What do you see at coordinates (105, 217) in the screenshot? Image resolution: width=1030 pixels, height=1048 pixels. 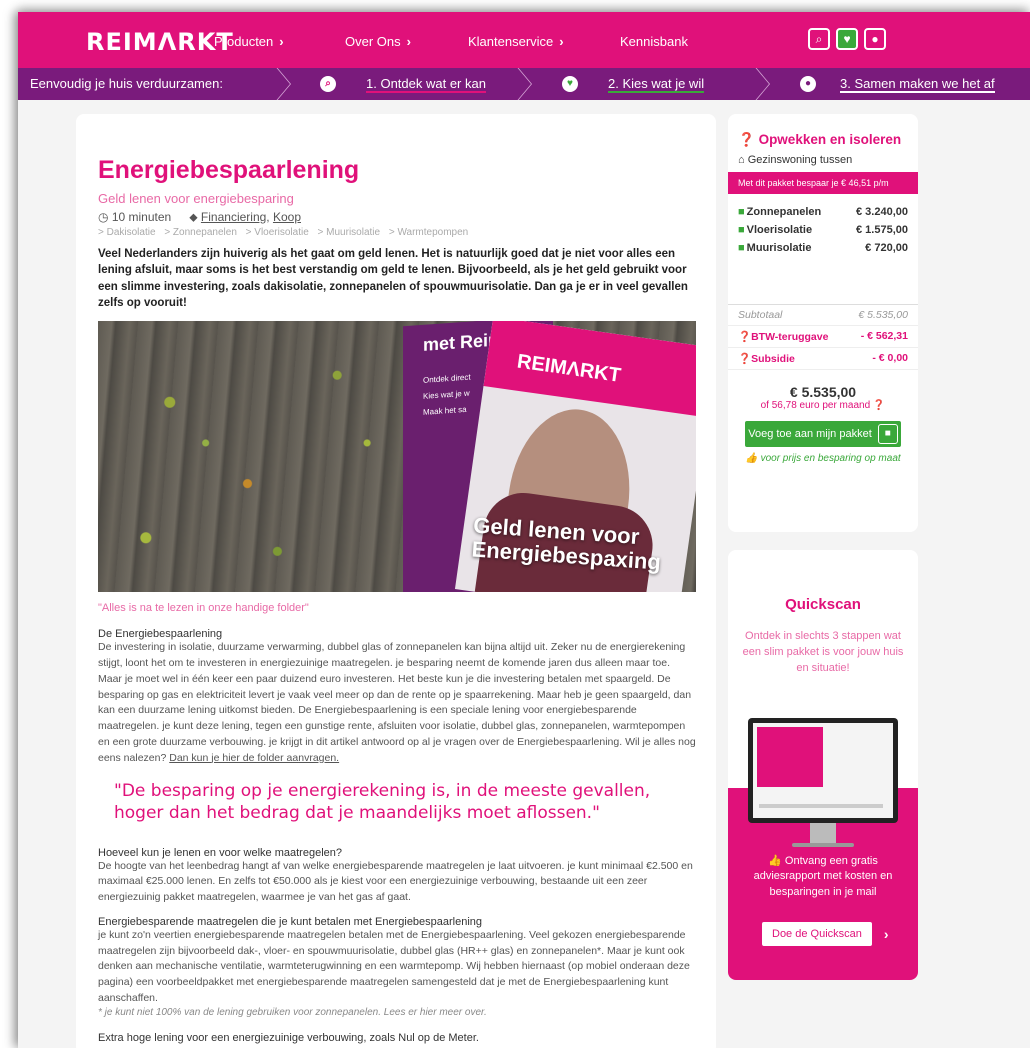 I see `clock-icon: ◷` at bounding box center [105, 217].